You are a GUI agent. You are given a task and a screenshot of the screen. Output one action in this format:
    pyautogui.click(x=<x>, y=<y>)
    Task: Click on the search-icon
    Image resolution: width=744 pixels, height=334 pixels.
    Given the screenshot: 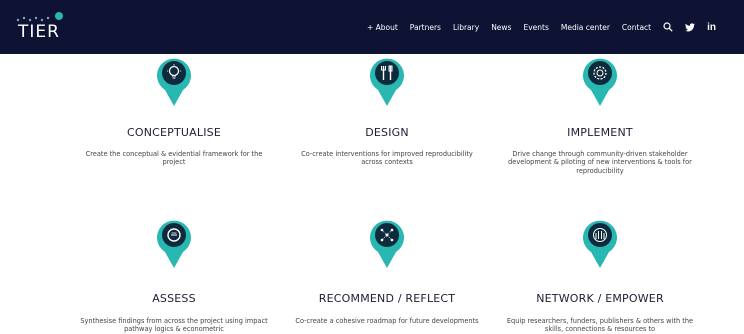 What is the action you would take?
    pyautogui.click(x=668, y=27)
    